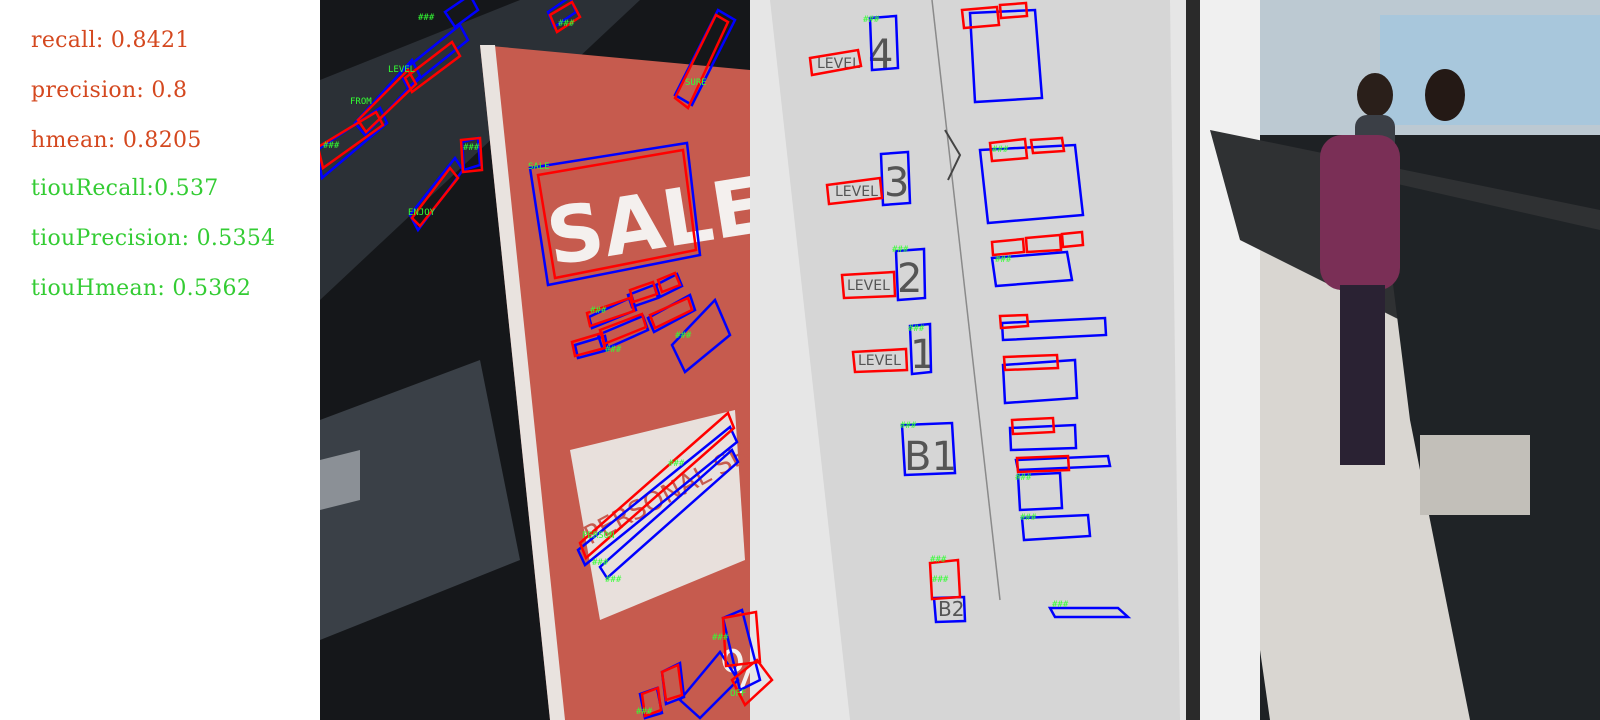 This screenshot has height=720, width=1600. What do you see at coordinates (110, 40) in the screenshot?
I see `recall-metric: recall: 0.8421` at bounding box center [110, 40].